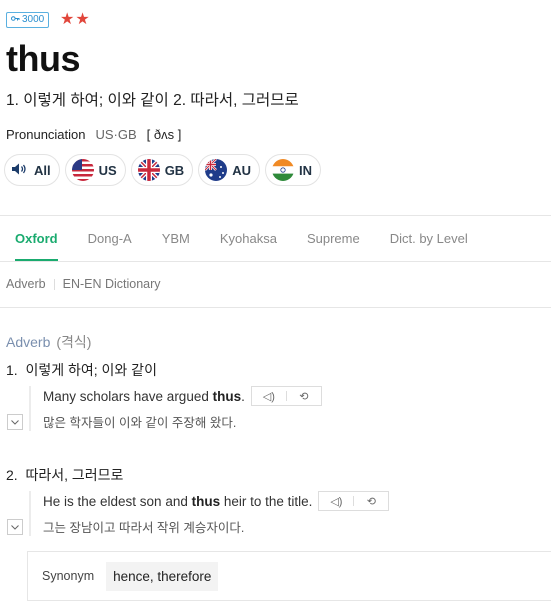  I want to click on star-rating: ★★, so click(75, 19).